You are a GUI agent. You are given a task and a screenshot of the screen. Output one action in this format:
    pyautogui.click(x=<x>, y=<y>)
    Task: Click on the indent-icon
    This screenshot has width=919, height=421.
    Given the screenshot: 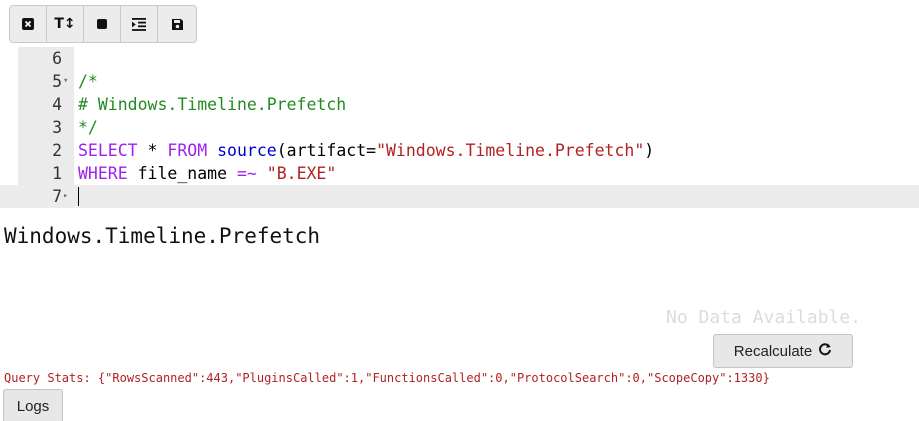 What is the action you would take?
    pyautogui.click(x=139, y=24)
    